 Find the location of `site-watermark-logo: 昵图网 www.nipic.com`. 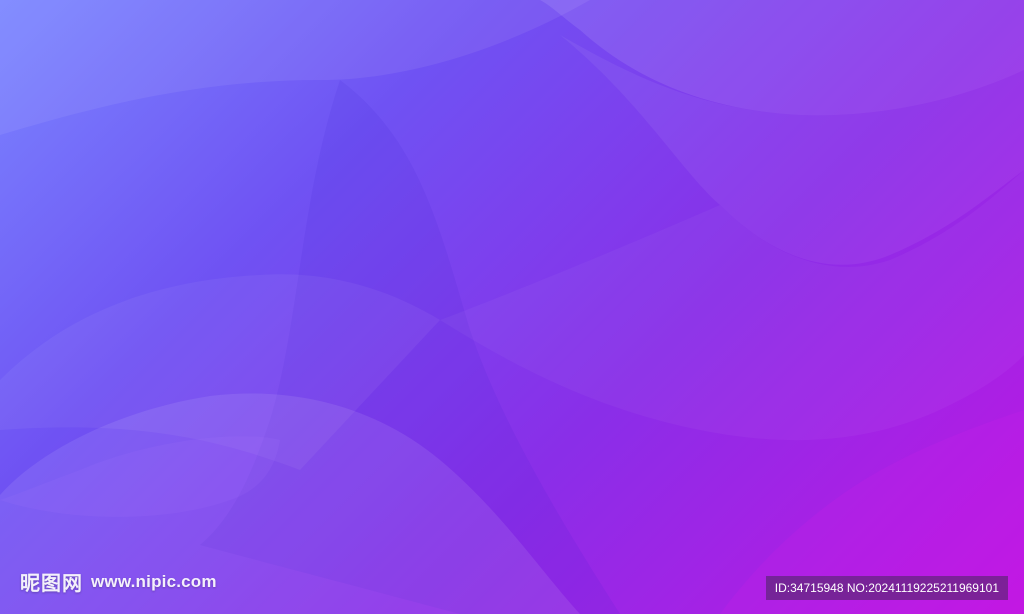

site-watermark-logo: 昵图网 www.nipic.com is located at coordinates (118, 581).